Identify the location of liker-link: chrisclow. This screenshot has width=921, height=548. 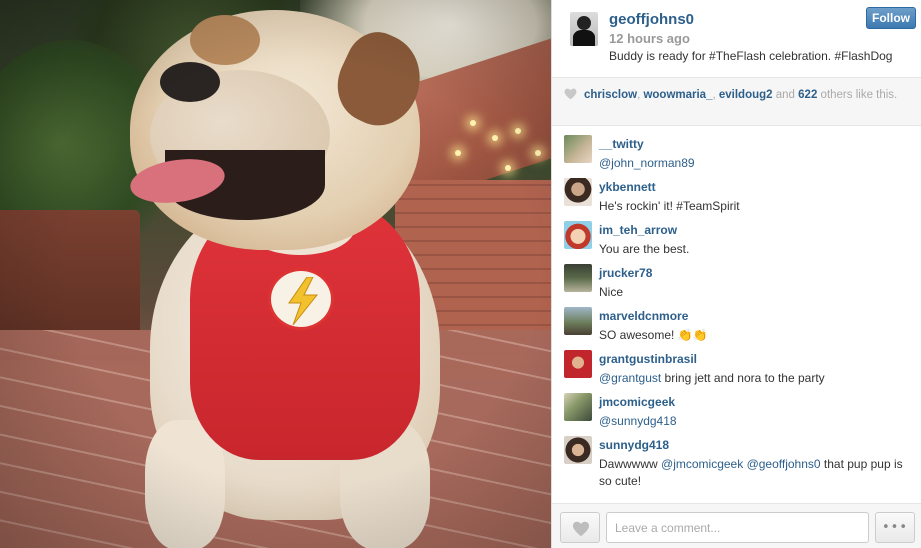
(610, 95).